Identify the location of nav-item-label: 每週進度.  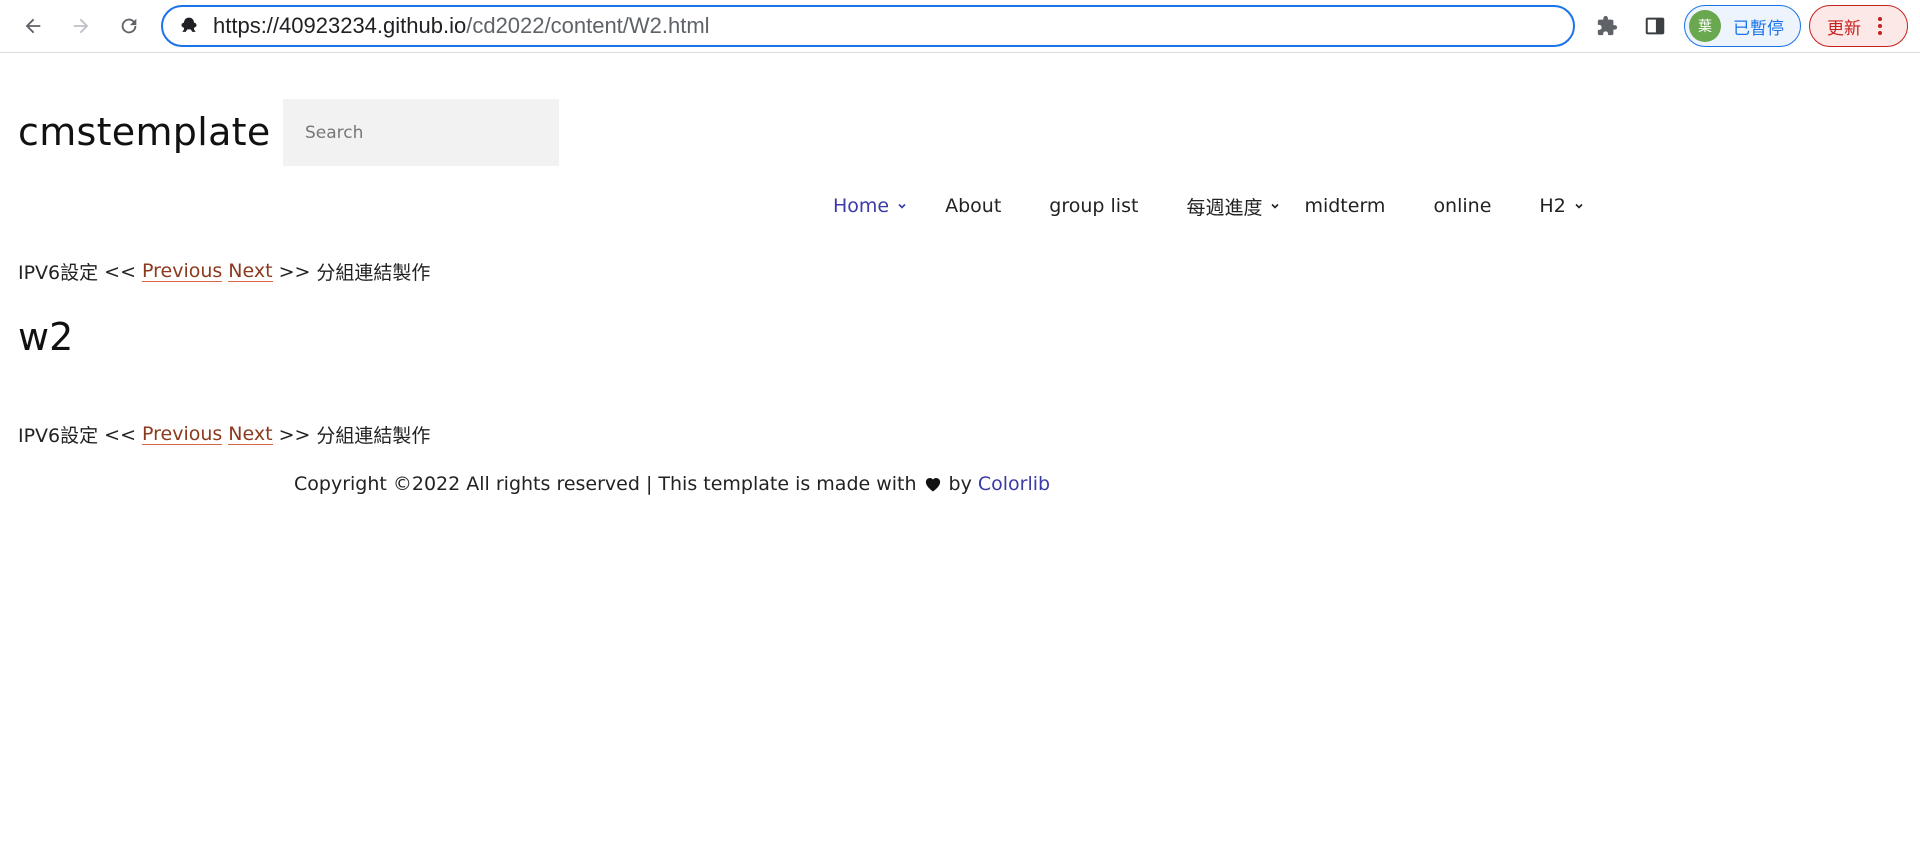
(1224, 207).